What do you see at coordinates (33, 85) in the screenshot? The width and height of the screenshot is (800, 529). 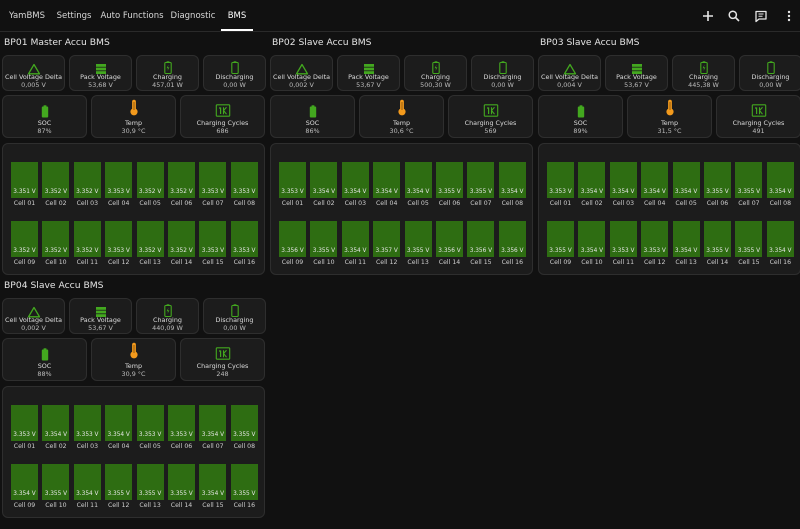 I see `metric-value: 0,005 V` at bounding box center [33, 85].